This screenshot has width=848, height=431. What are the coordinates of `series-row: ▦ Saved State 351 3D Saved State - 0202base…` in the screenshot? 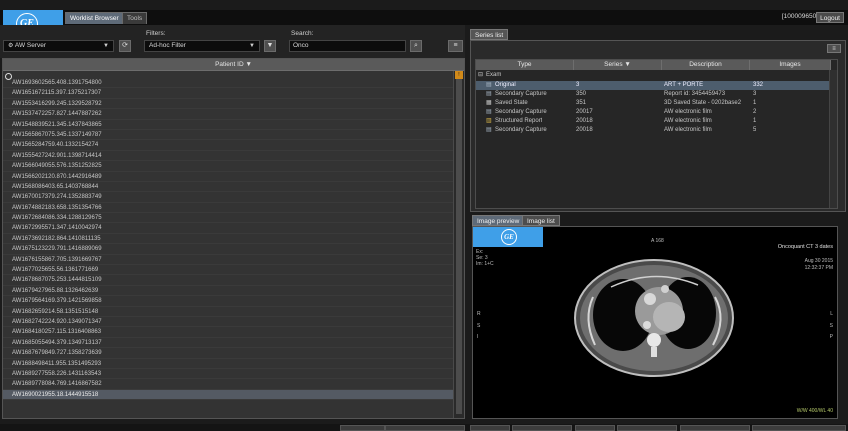 It's located at (656, 103).